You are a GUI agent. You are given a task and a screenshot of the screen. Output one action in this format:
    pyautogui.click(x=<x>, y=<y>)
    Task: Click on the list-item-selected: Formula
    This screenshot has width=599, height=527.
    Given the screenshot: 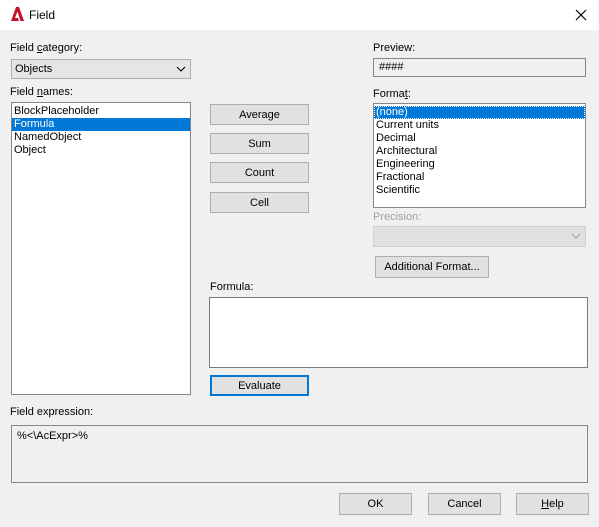 What is the action you would take?
    pyautogui.click(x=101, y=124)
    